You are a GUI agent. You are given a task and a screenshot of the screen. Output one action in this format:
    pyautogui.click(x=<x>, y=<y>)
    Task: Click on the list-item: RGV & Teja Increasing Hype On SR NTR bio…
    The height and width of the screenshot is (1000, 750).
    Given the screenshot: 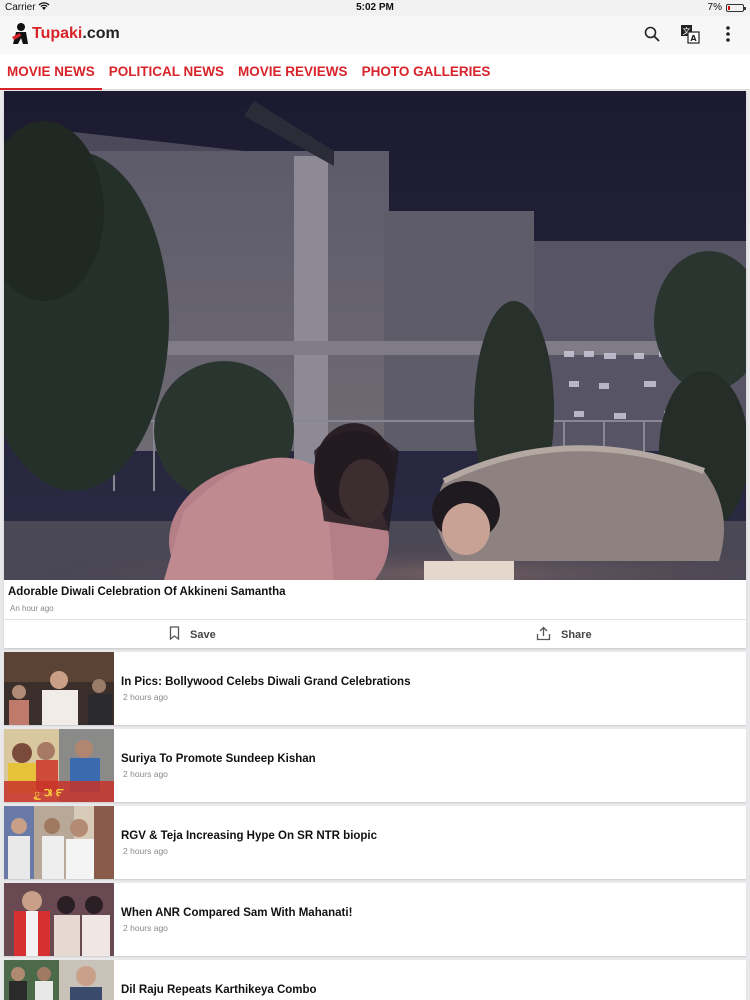 What is the action you would take?
    pyautogui.click(x=375, y=842)
    